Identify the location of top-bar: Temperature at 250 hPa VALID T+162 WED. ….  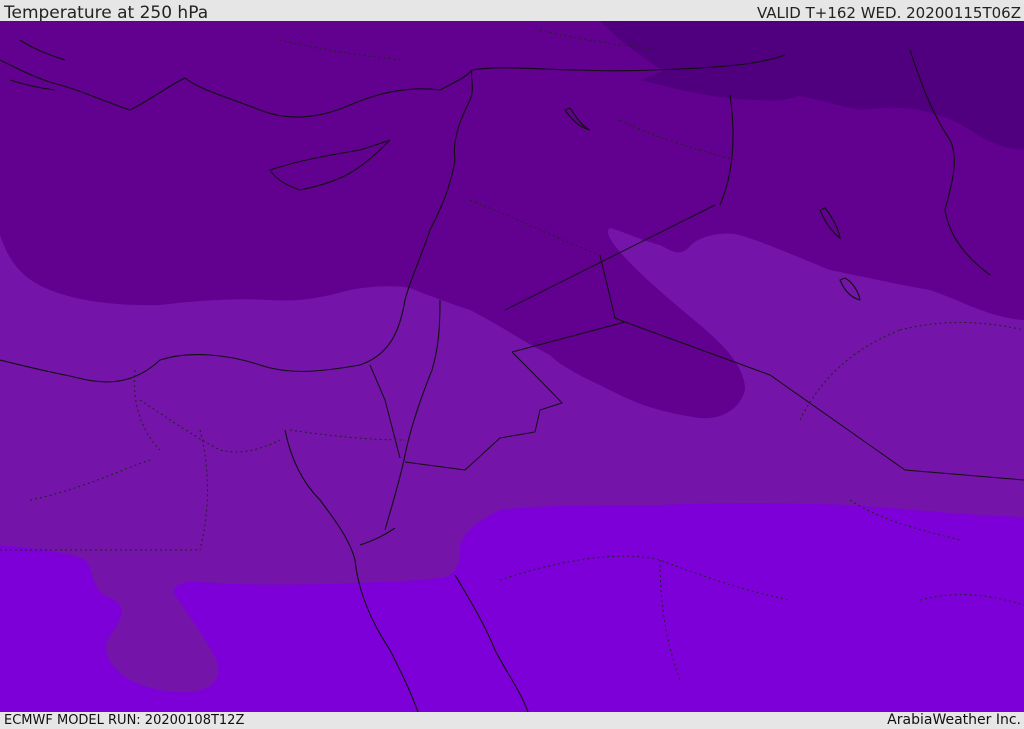
(512, 11).